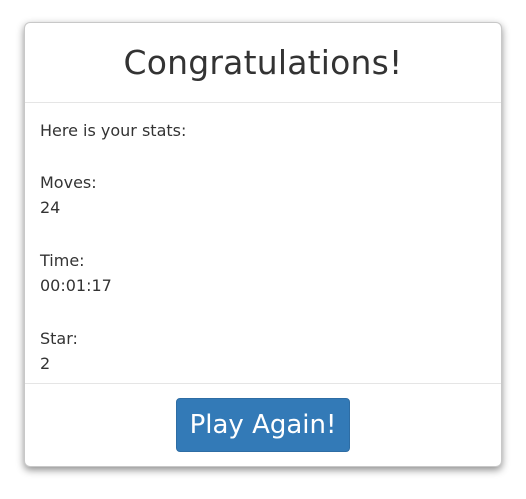 The height and width of the screenshot is (499, 526). Describe the element at coordinates (59, 338) in the screenshot. I see `star-label: Star:` at that location.